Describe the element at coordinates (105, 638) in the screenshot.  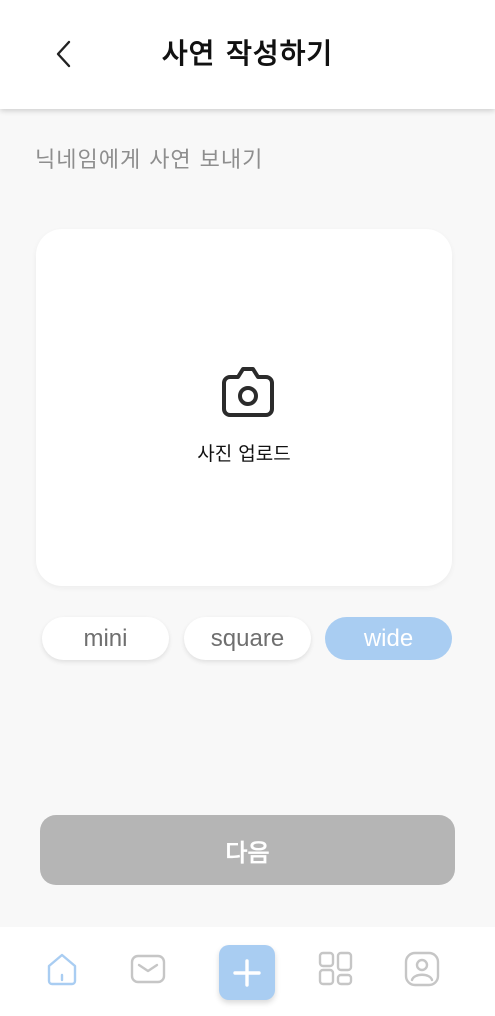
I see `size-option-mini: mini` at that location.